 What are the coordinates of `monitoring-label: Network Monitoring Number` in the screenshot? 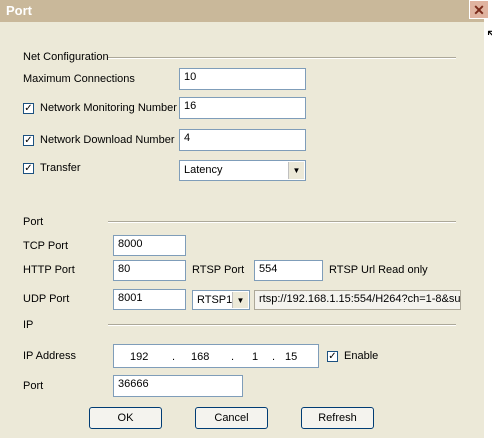 It's located at (108, 108).